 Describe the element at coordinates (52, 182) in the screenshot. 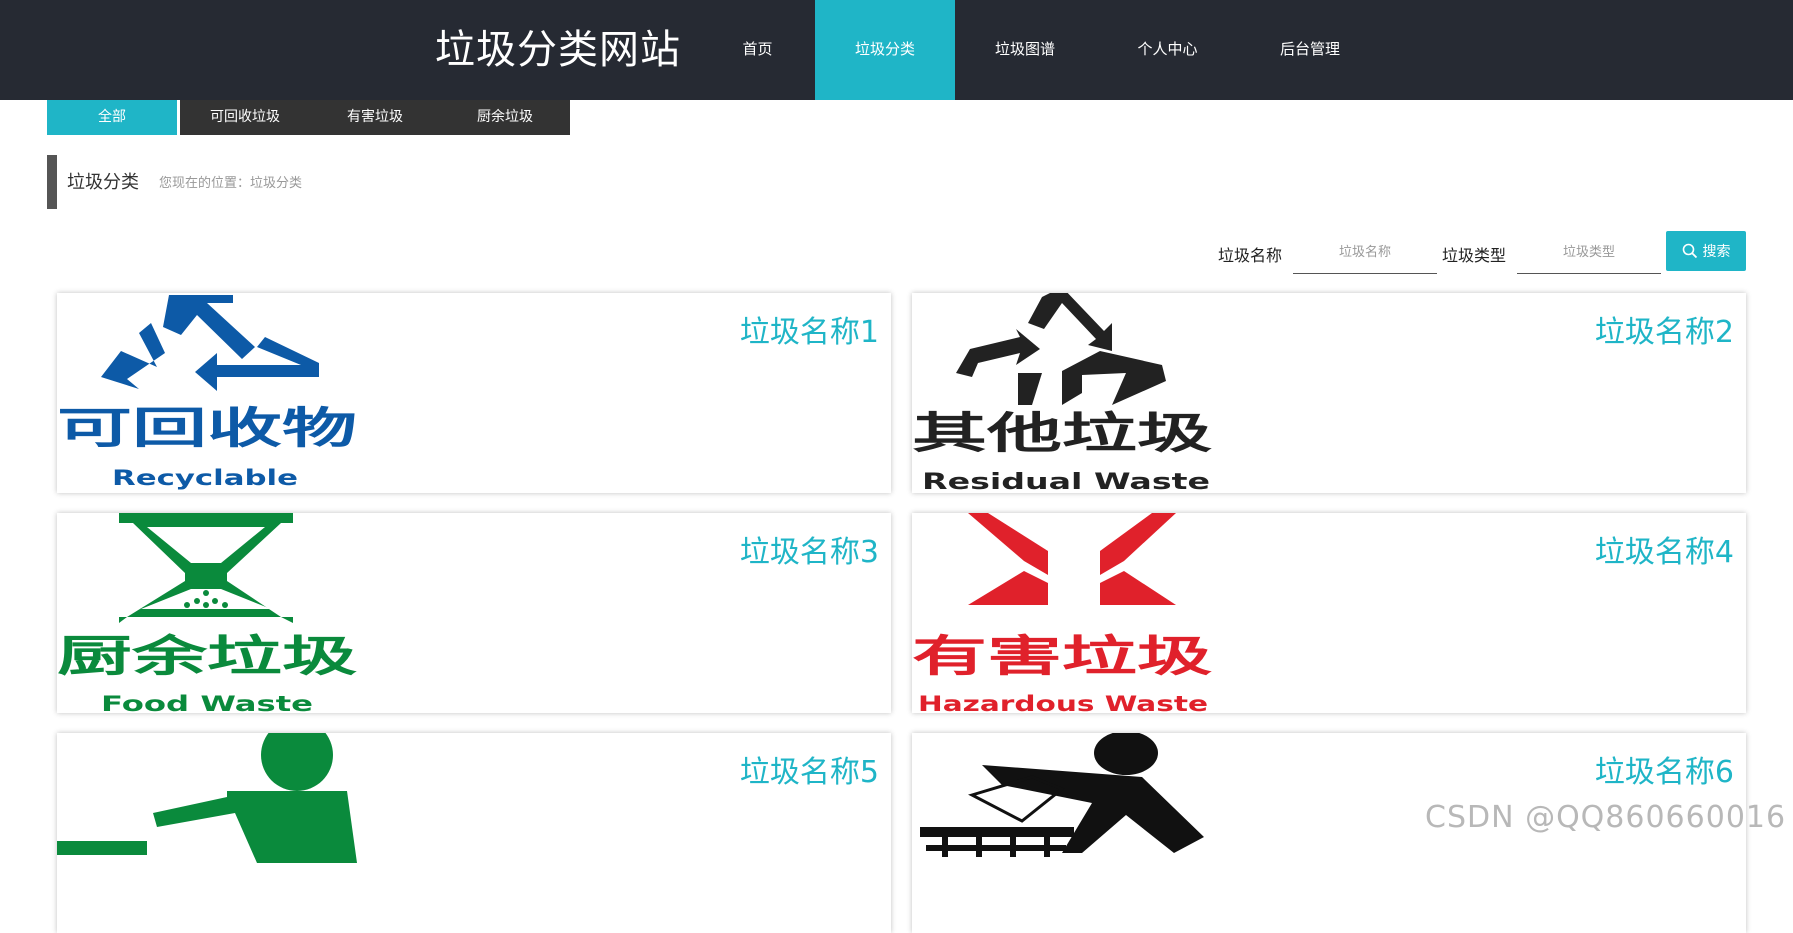

I see `section-accent-bar` at that location.